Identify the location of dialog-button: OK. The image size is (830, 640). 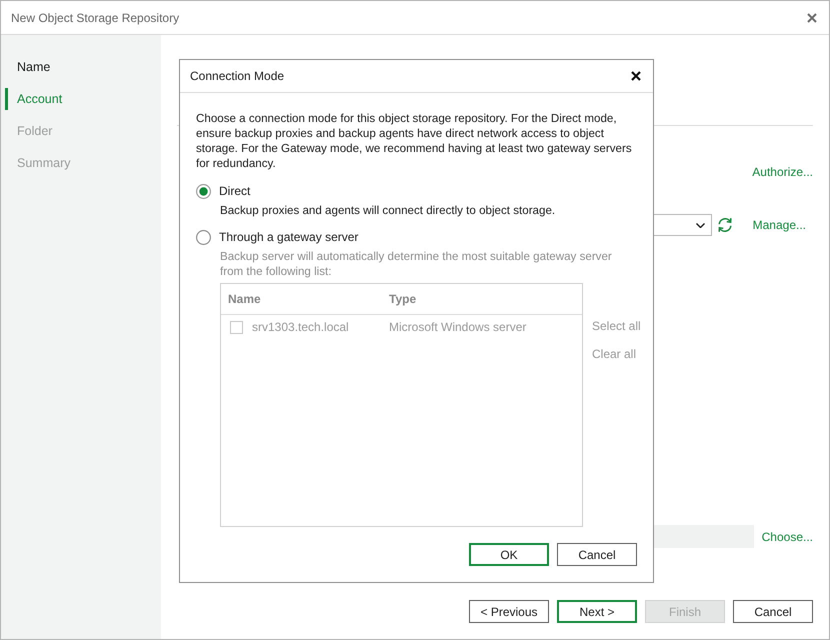
(509, 554).